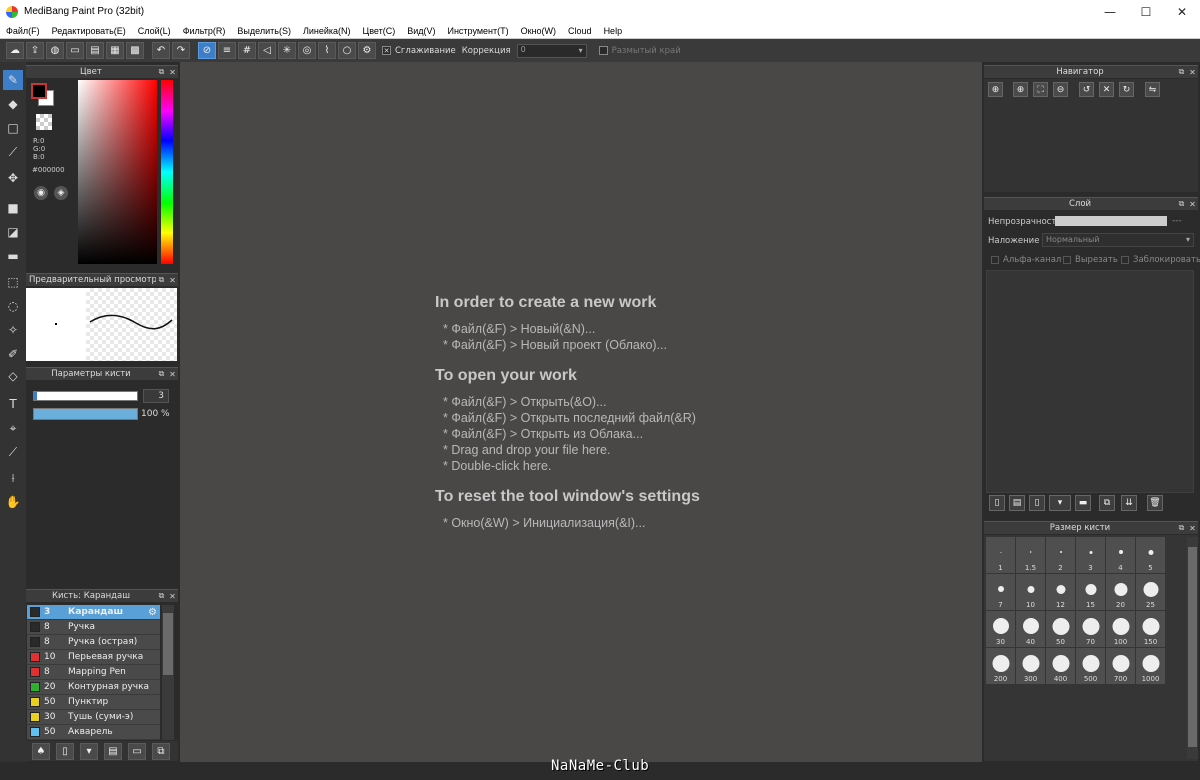 Image resolution: width=1200 pixels, height=780 pixels. Describe the element at coordinates (13, 306) in the screenshot. I see `lasso-select-tool-icon: ◌` at that location.